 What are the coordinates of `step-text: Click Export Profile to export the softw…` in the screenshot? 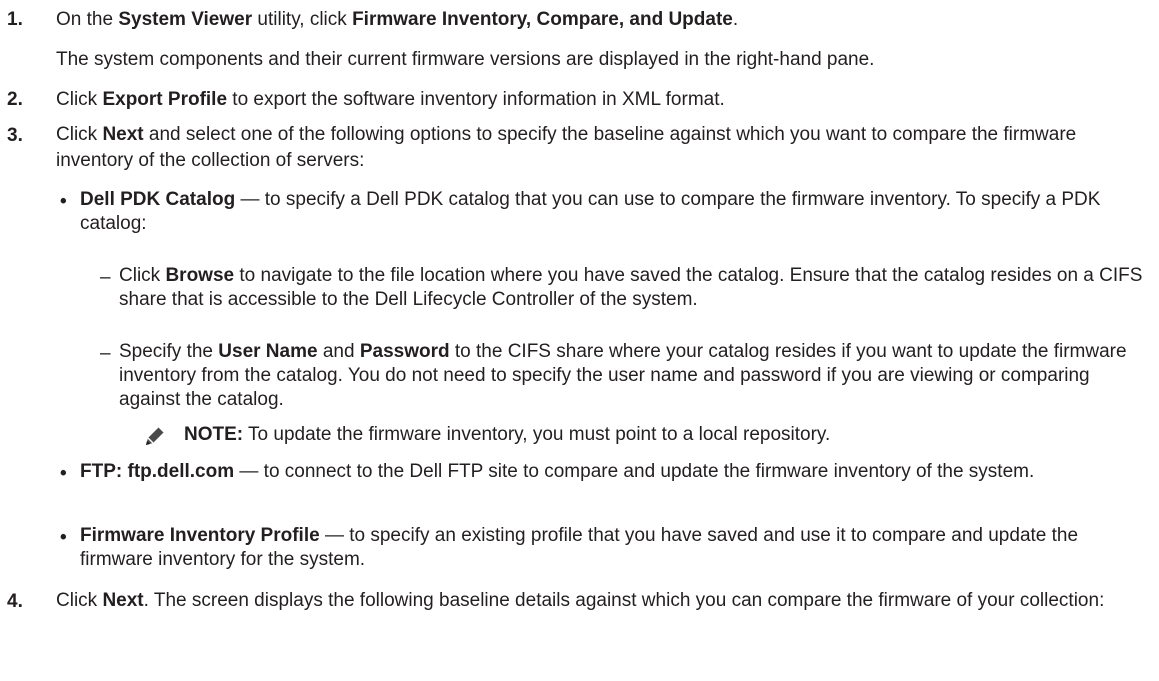 It's located at (390, 99).